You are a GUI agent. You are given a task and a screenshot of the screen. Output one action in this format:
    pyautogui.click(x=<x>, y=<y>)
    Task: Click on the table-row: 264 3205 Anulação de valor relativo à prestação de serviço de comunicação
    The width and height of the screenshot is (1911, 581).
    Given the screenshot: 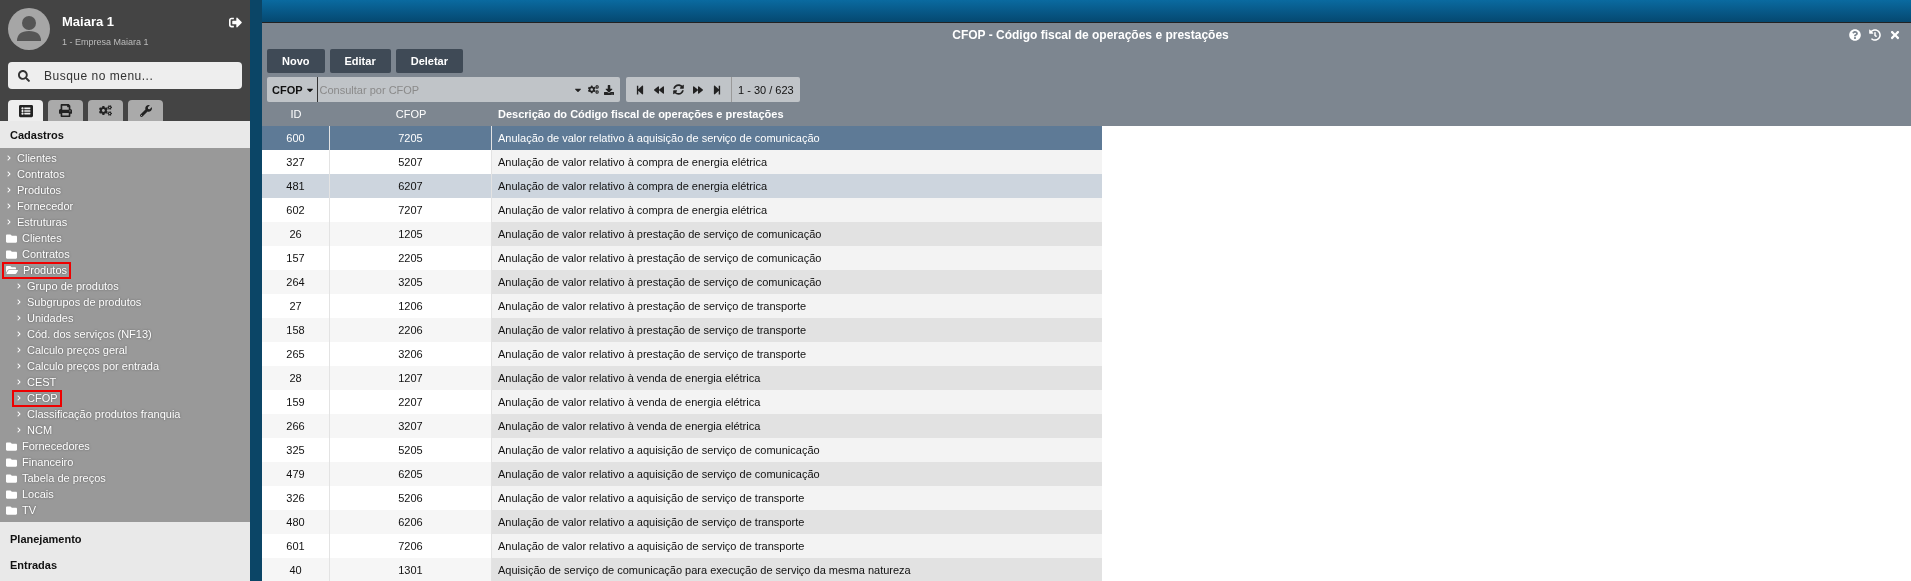 What is the action you would take?
    pyautogui.click(x=682, y=282)
    